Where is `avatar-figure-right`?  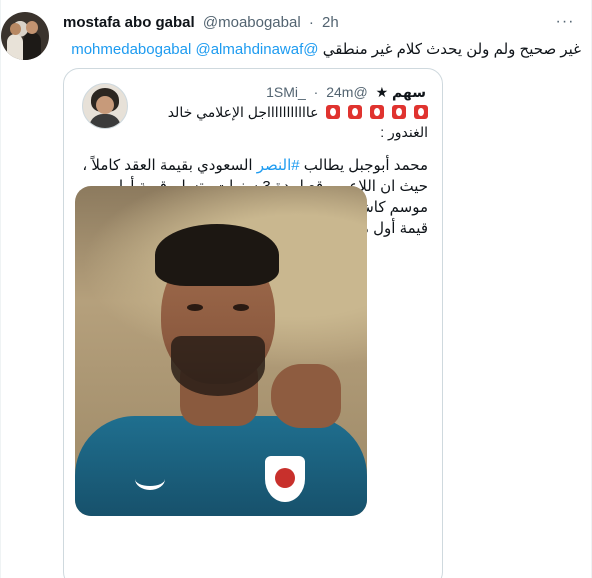 avatar-figure-right is located at coordinates (32, 46).